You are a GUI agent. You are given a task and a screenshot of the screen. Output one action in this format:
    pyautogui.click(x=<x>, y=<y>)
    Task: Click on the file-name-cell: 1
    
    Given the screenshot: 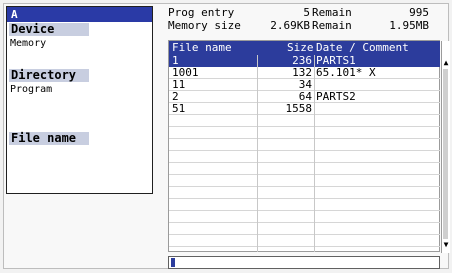 What is the action you would take?
    pyautogui.click(x=175, y=60)
    